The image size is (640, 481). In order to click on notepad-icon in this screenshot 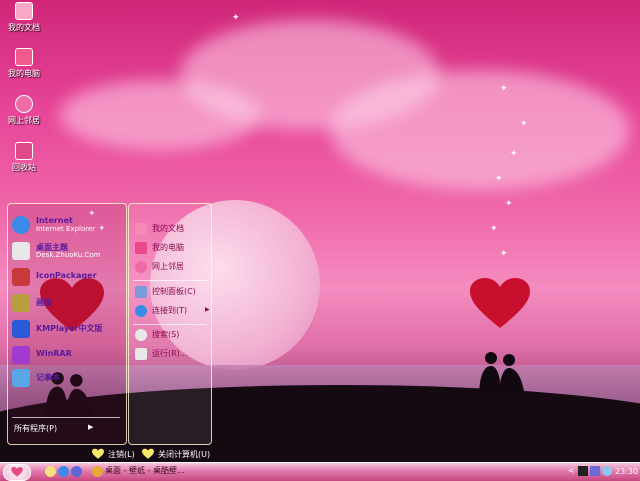, I will do `click(21, 378)`.